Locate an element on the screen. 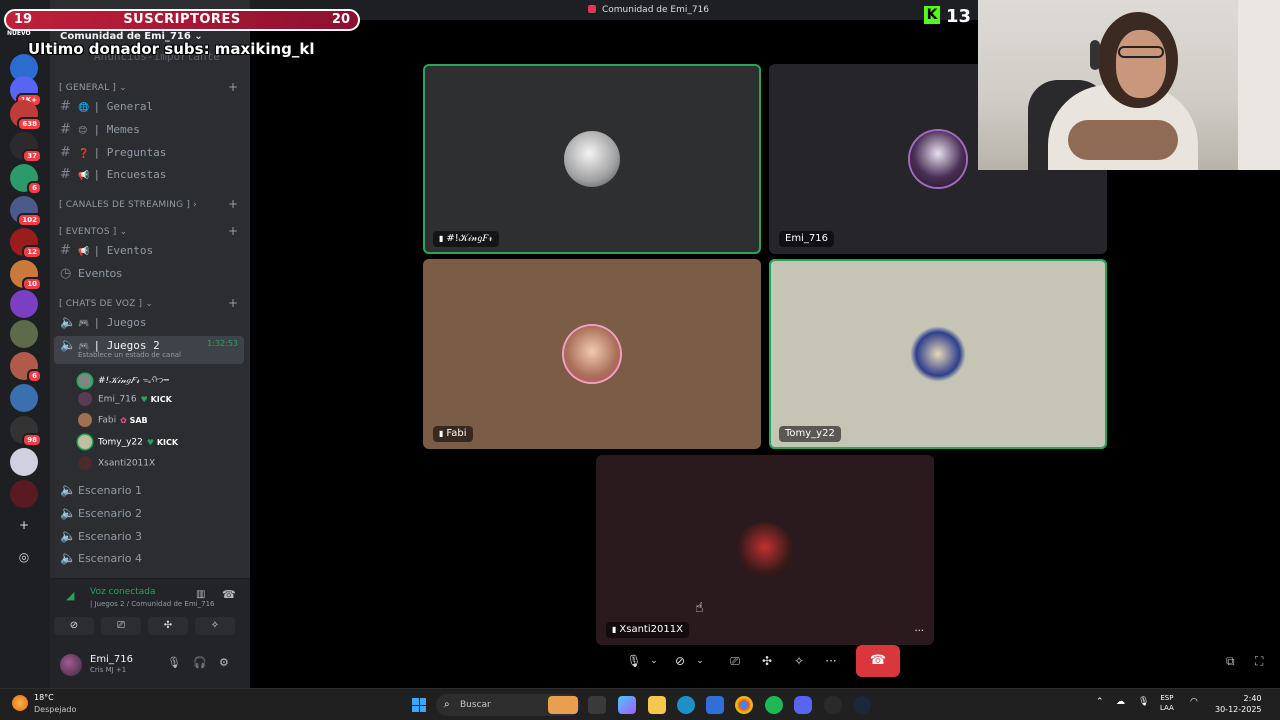 The height and width of the screenshot is (720, 1280). server-icon: 638 is located at coordinates (26, 115).